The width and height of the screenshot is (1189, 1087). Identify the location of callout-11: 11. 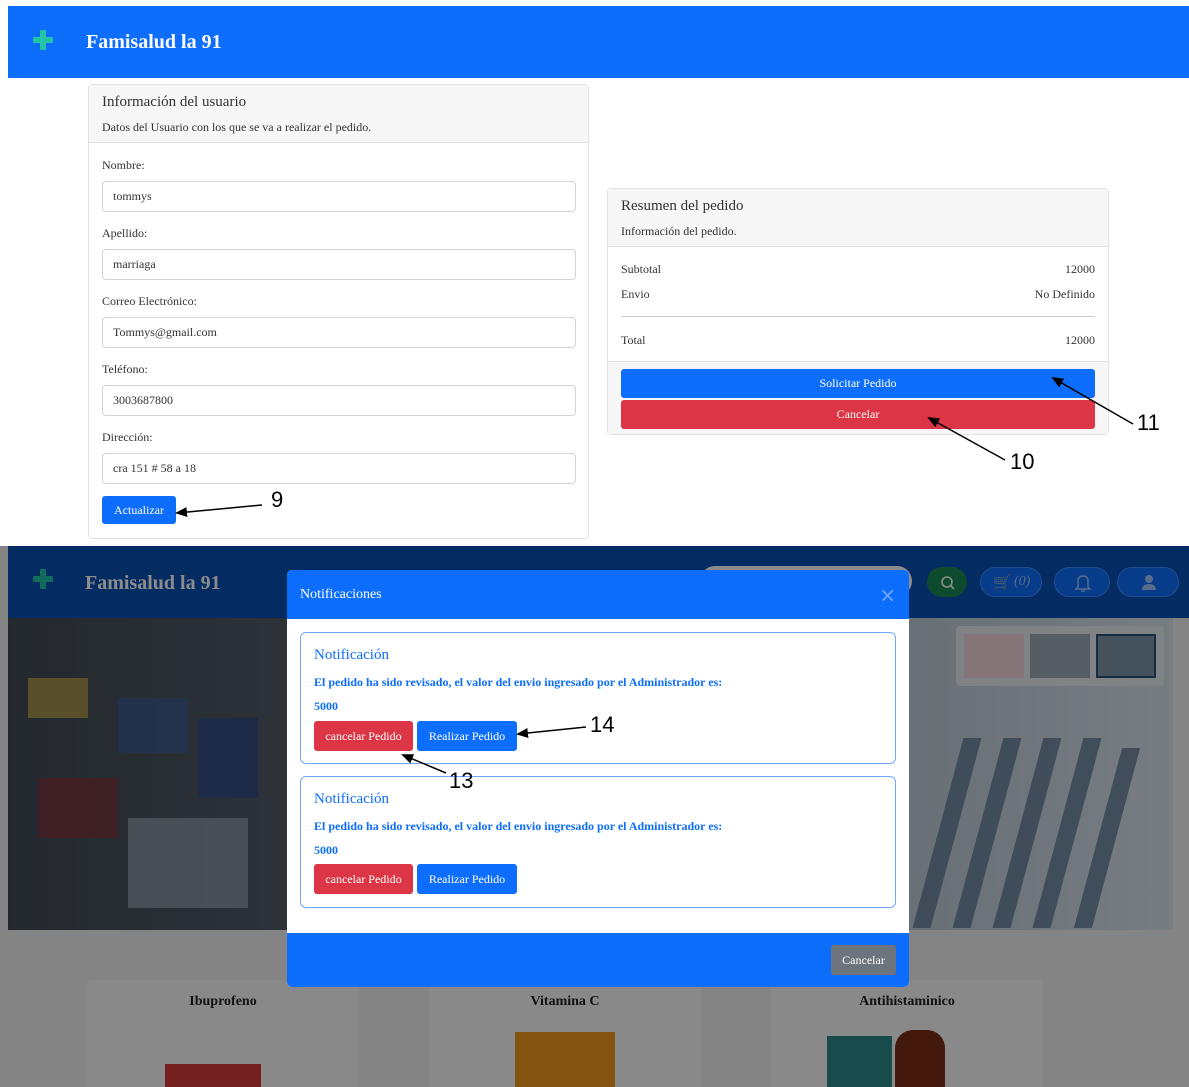
(1148, 422).